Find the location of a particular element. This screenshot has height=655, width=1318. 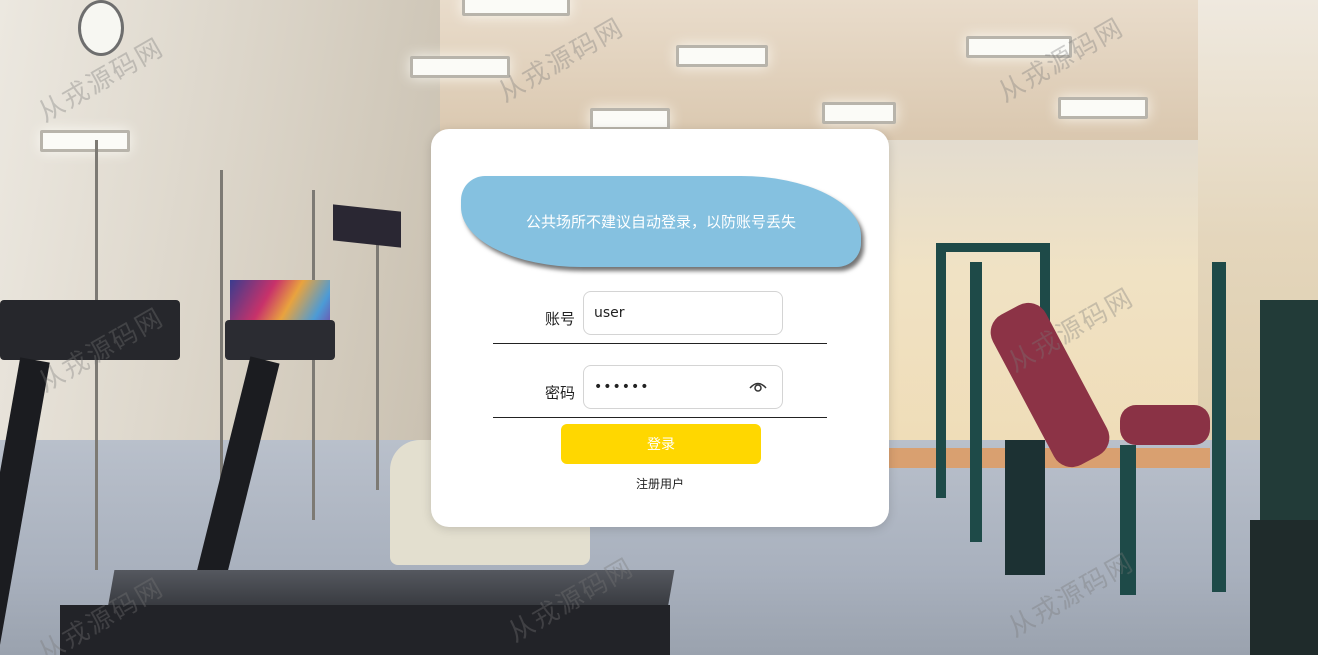

eye-icon is located at coordinates (758, 386).